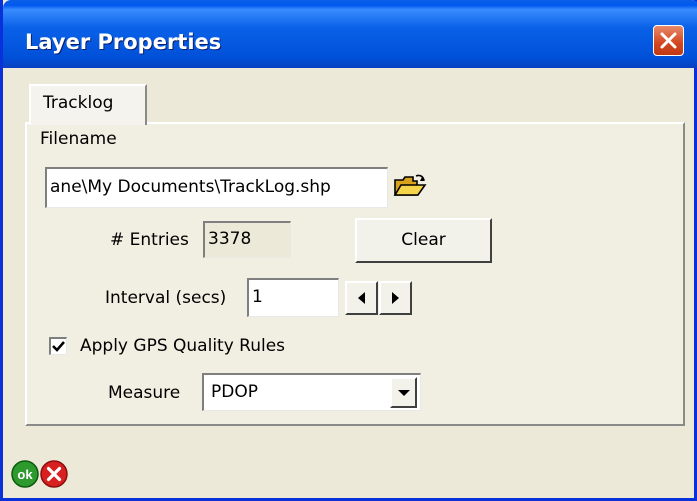  I want to click on ok-button: ok, so click(25, 474).